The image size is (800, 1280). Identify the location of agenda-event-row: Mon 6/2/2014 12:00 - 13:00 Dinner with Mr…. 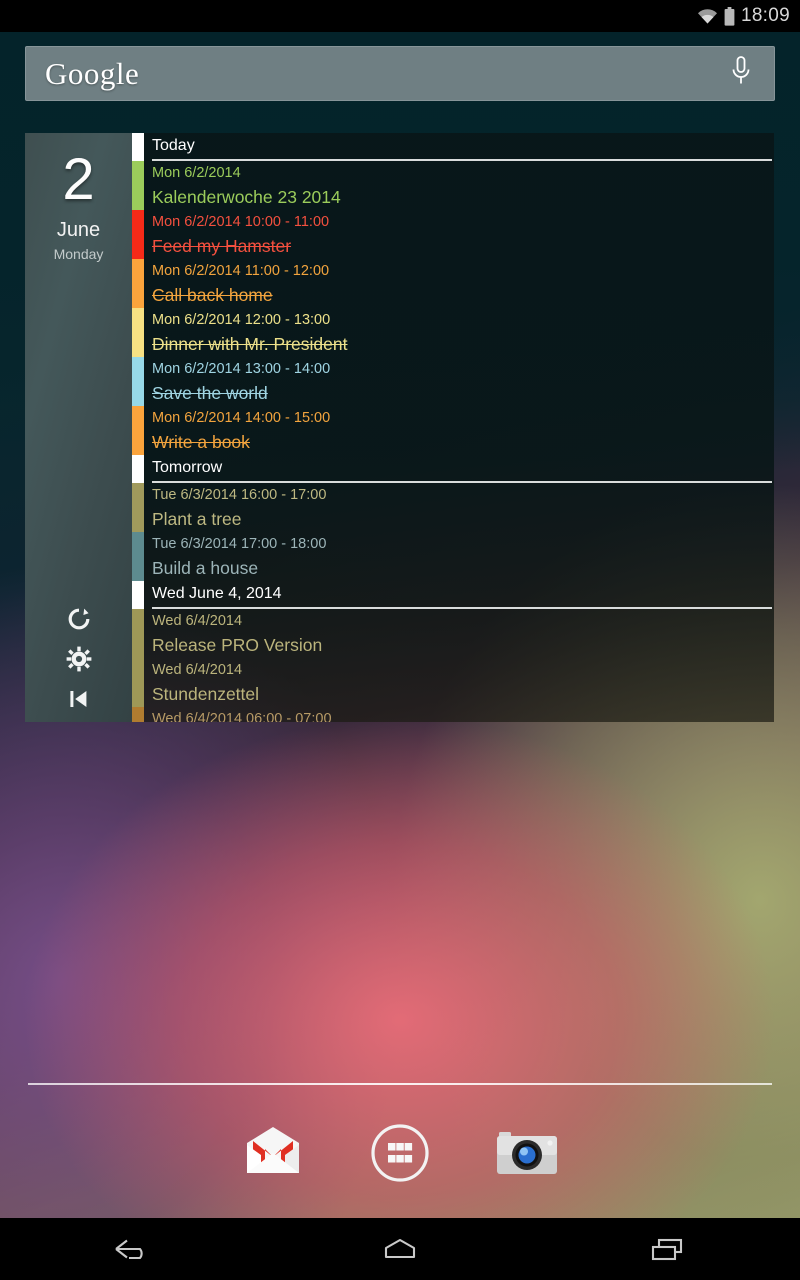
(453, 332).